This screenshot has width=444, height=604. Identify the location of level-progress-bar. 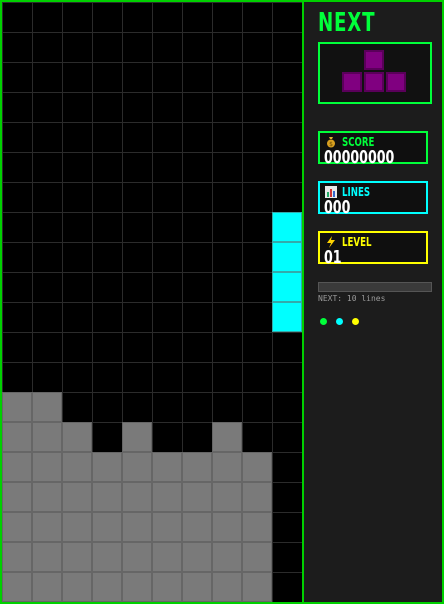
(375, 287).